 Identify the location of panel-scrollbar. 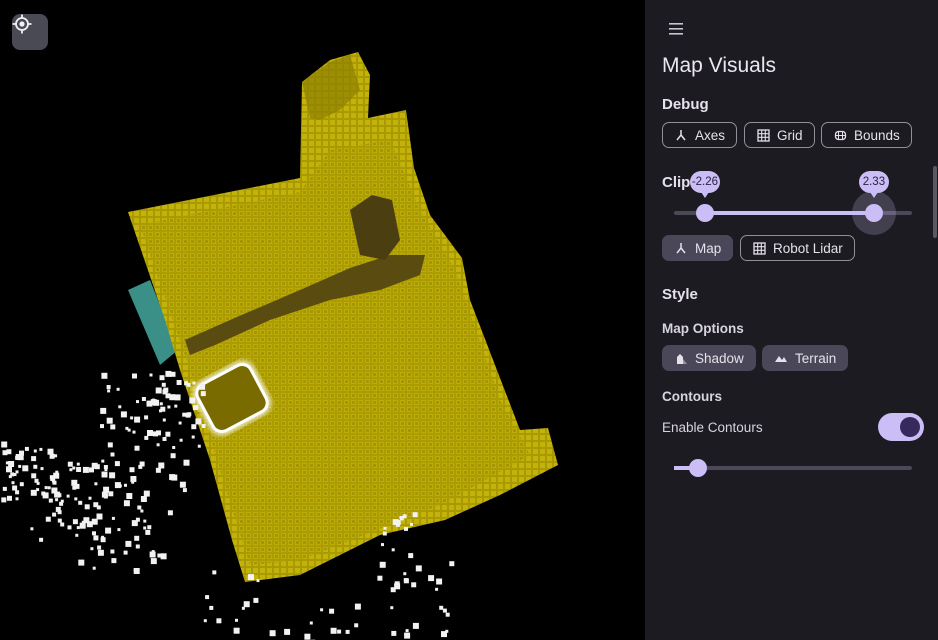
(935, 202).